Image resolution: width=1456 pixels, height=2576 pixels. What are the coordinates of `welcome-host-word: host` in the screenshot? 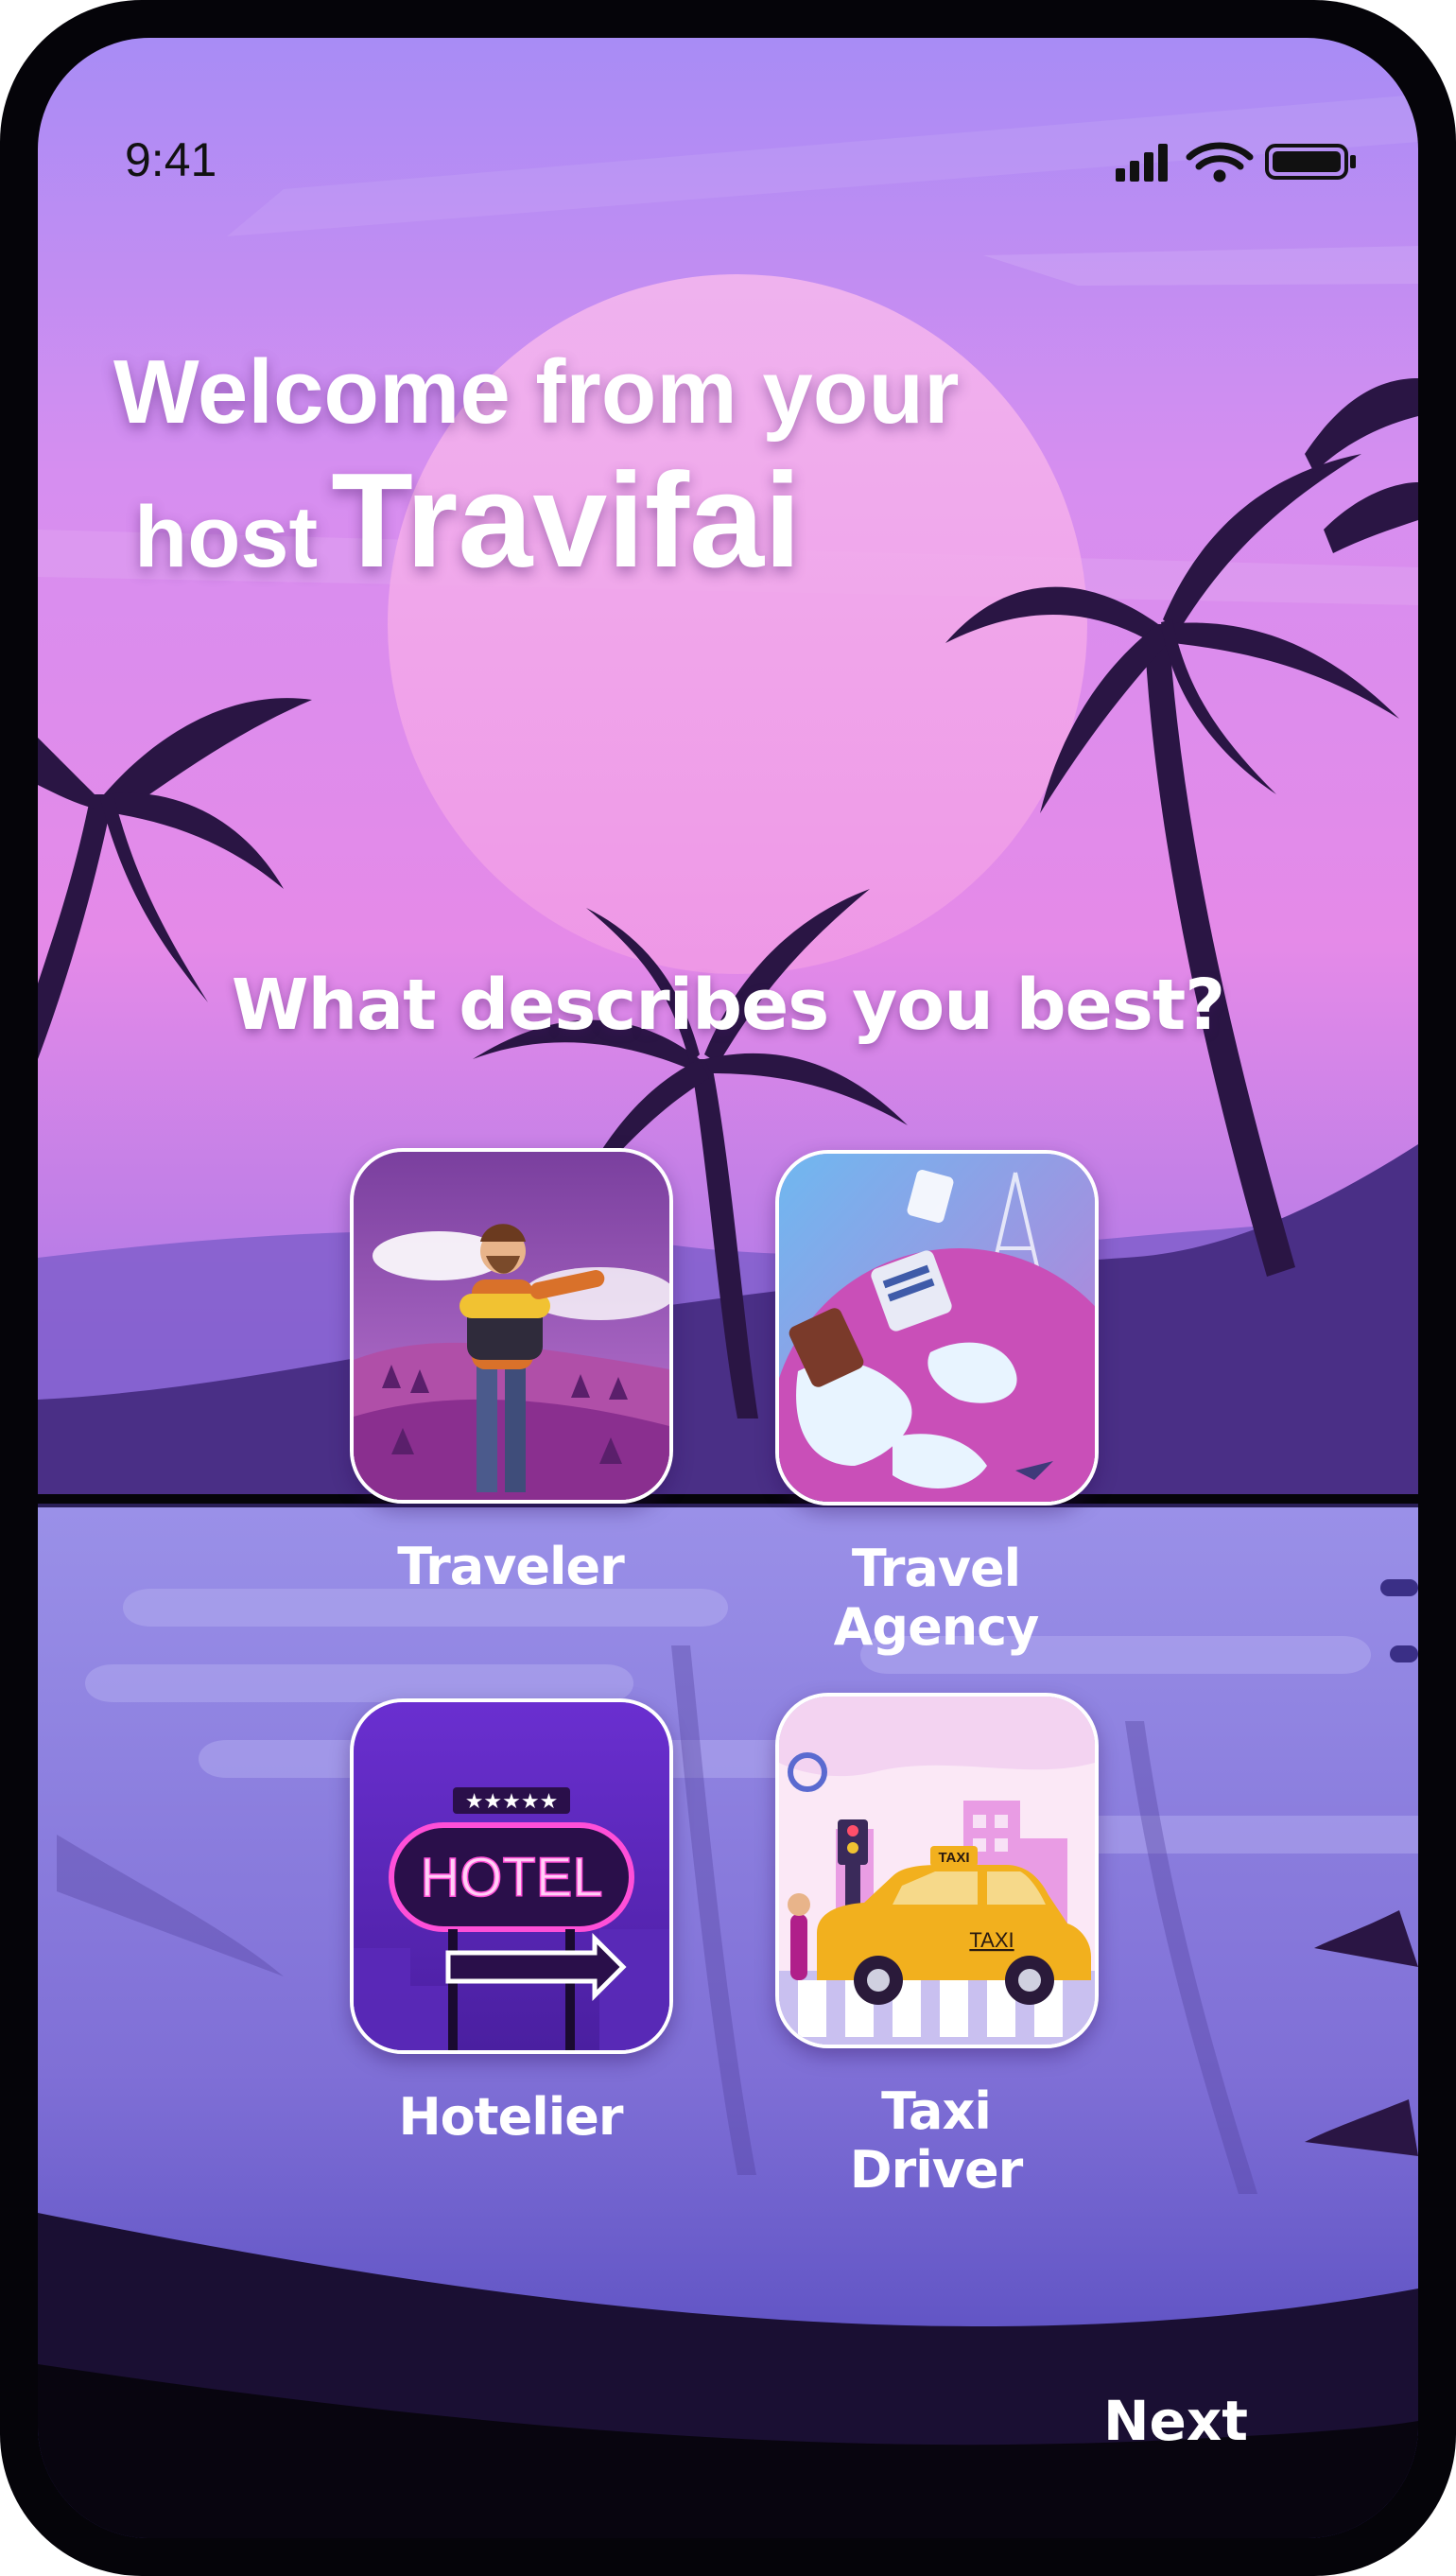 It's located at (226, 537).